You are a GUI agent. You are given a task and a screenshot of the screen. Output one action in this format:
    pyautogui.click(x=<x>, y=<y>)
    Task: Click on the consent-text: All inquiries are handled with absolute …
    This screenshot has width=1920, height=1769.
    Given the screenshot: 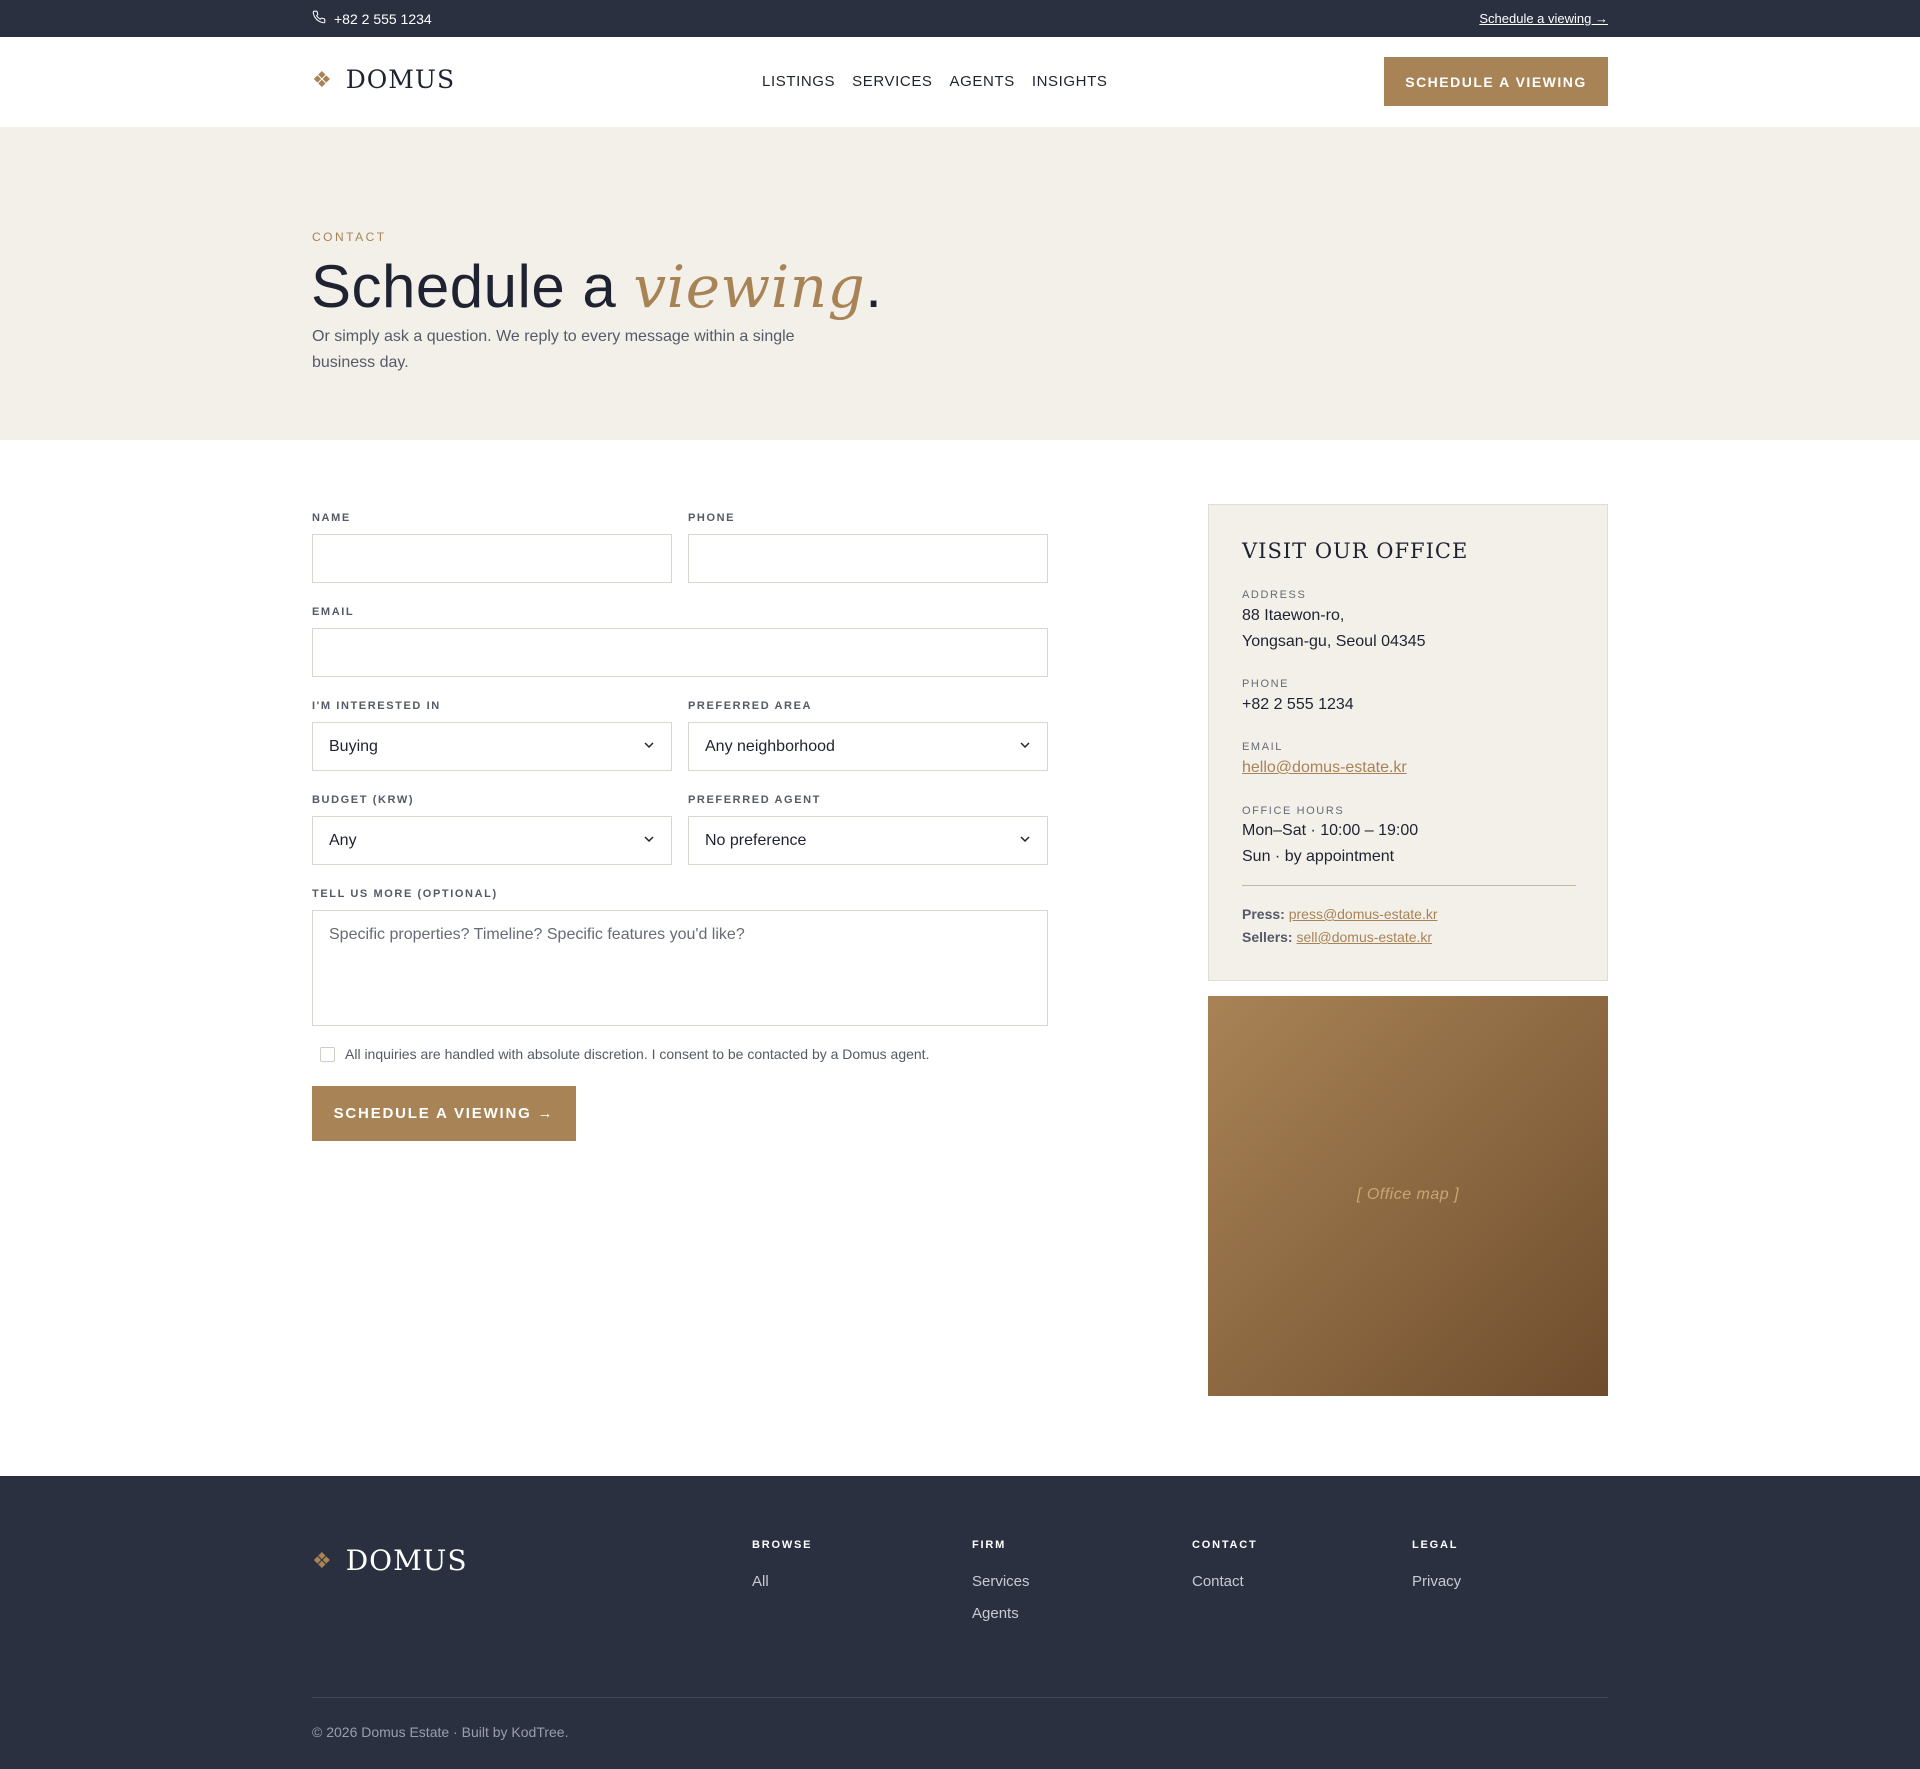 What is the action you would take?
    pyautogui.click(x=637, y=1054)
    